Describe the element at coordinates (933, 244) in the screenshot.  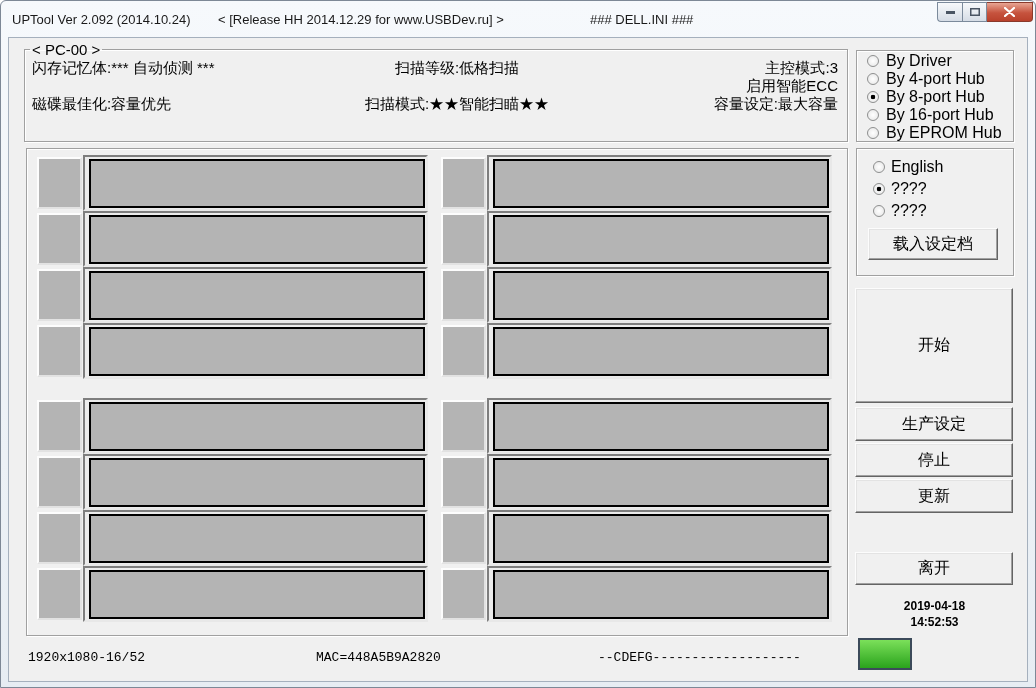
I see `load-config-button: 载入设定档` at that location.